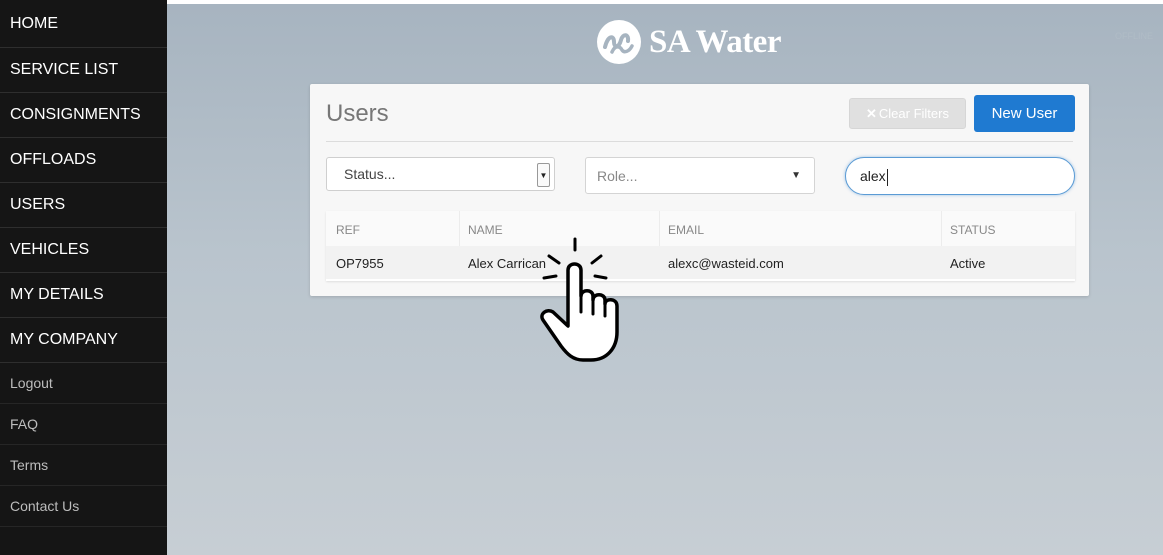 This screenshot has height=555, width=1163. What do you see at coordinates (871, 113) in the screenshot?
I see `close-icon: ✕` at bounding box center [871, 113].